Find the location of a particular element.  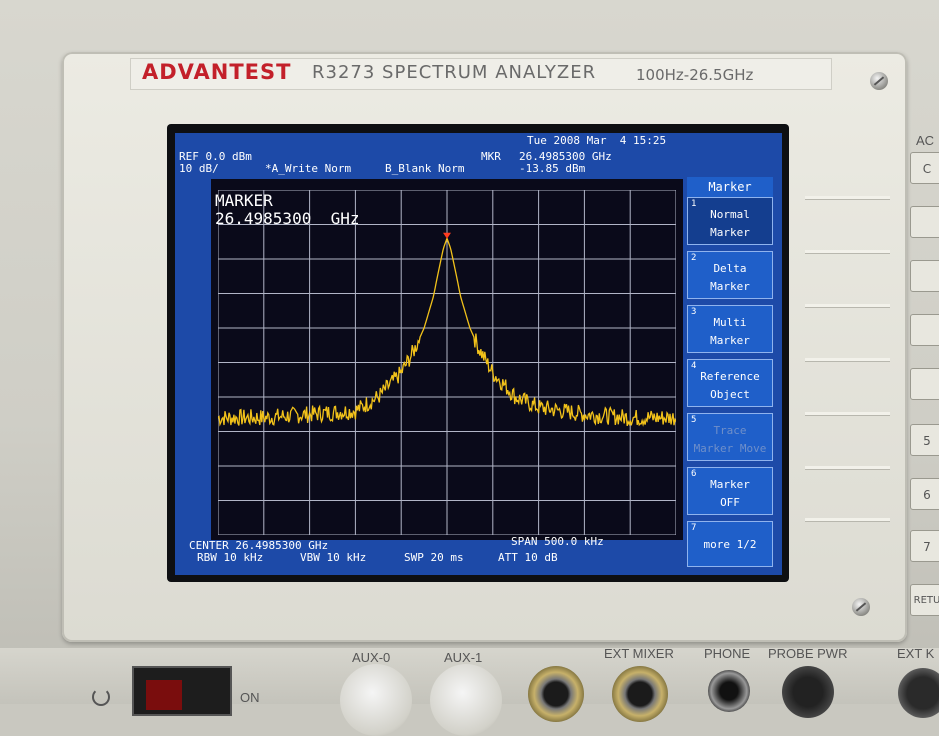

marker-readout-value: 26.4985300 GHz is located at coordinates (287, 218).